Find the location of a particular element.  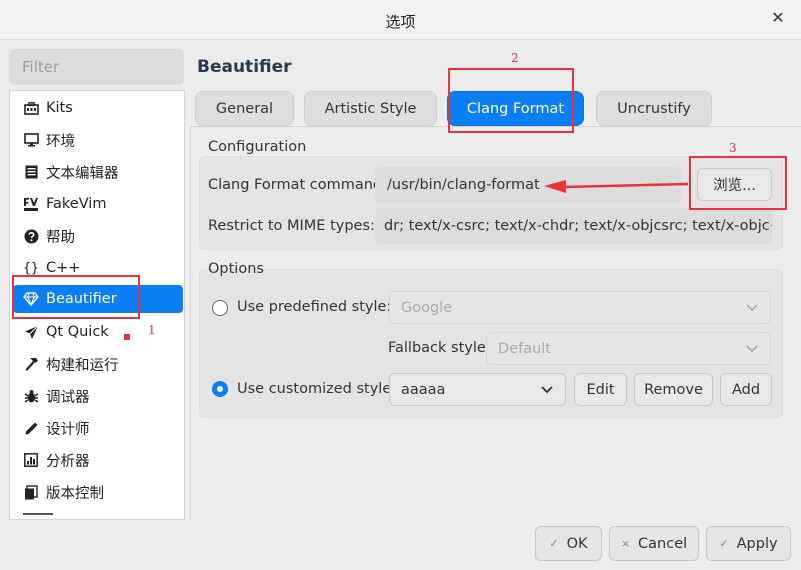

braces-icon: {} is located at coordinates (31, 268).